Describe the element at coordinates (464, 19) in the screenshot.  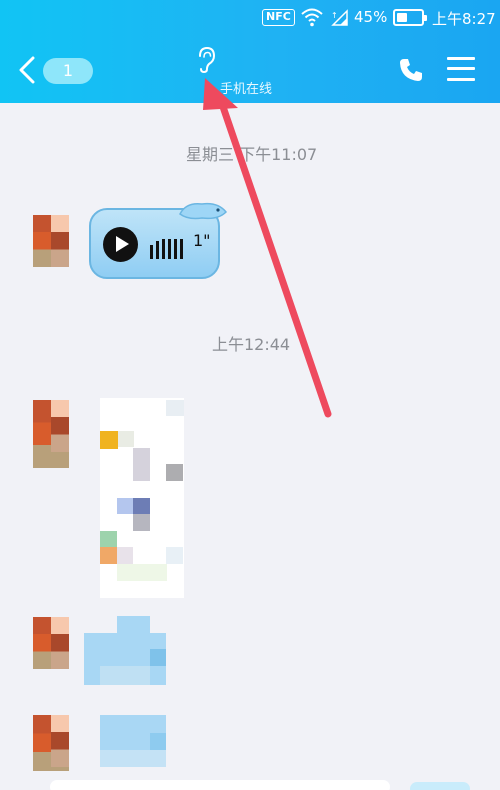
I see `status-time: 上午8:27` at that location.